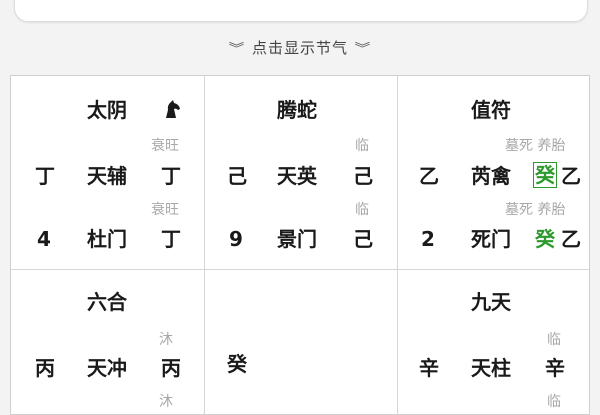 This screenshot has width=600, height=415. I want to click on heaven-state: 墓死 养胎, so click(535, 146).